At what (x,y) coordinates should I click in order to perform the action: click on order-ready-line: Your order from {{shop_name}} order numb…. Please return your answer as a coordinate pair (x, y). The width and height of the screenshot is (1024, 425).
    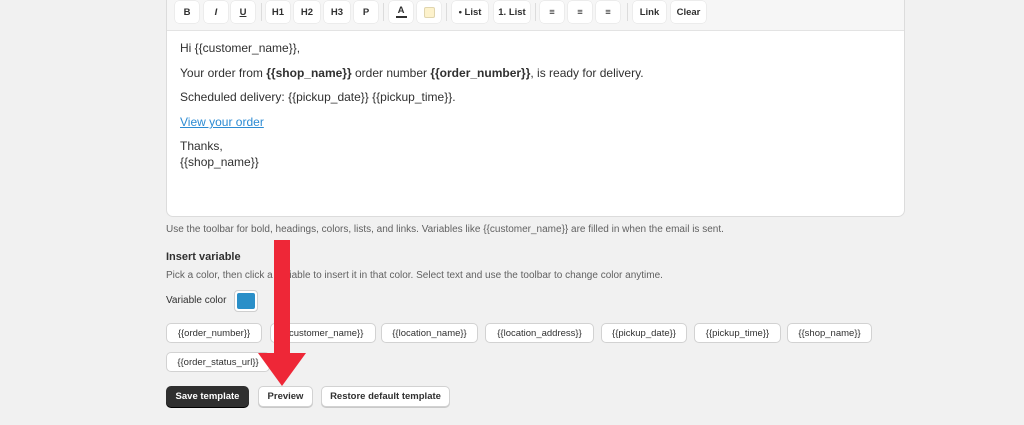
    Looking at the image, I should click on (412, 73).